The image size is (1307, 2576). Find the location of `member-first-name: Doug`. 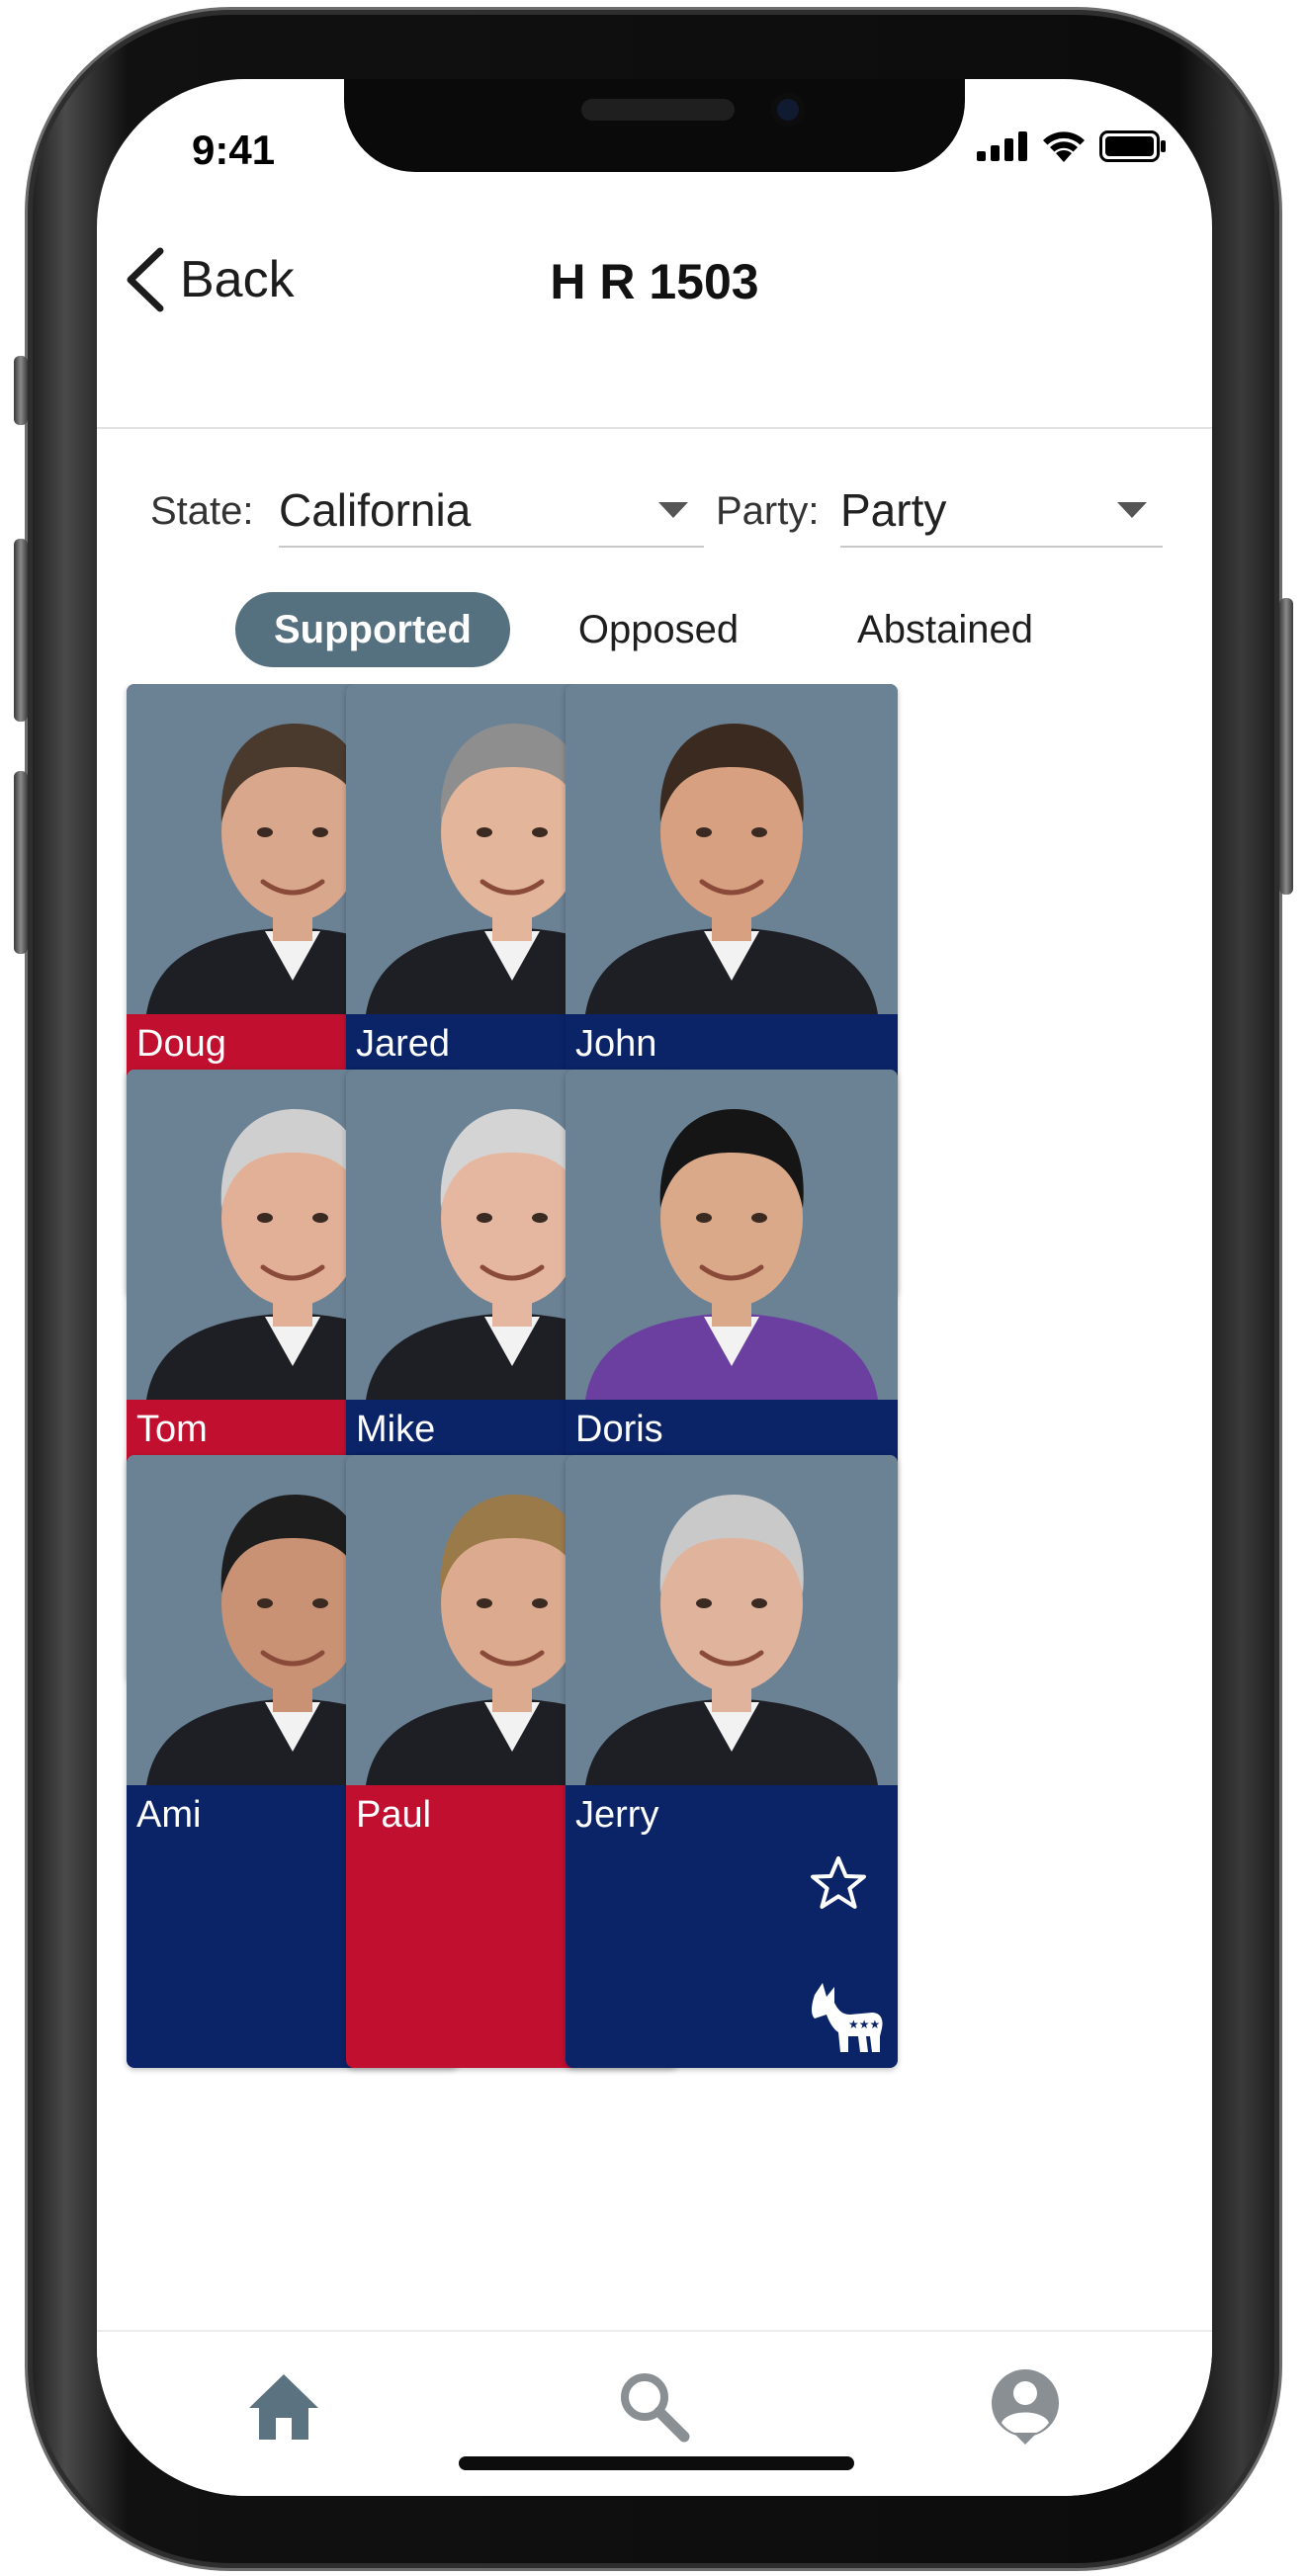

member-first-name: Doug is located at coordinates (181, 1044).